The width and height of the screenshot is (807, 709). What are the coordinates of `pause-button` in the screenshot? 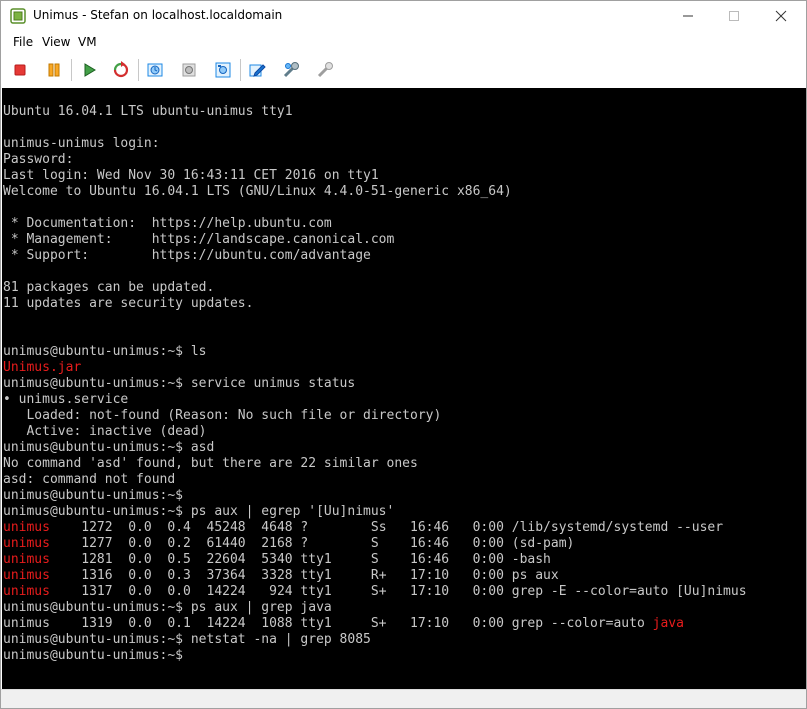 It's located at (54, 70).